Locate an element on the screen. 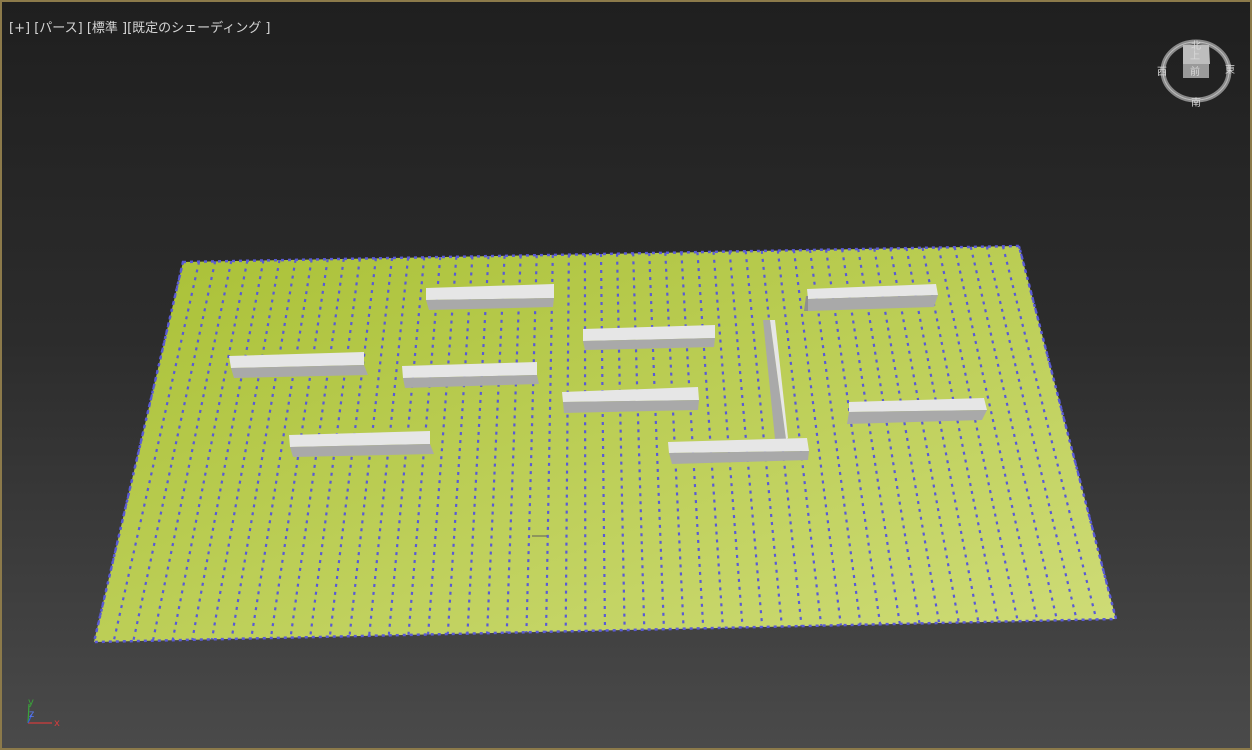 The width and height of the screenshot is (1252, 750). viewcube-front-label: 前 is located at coordinates (1195, 71).